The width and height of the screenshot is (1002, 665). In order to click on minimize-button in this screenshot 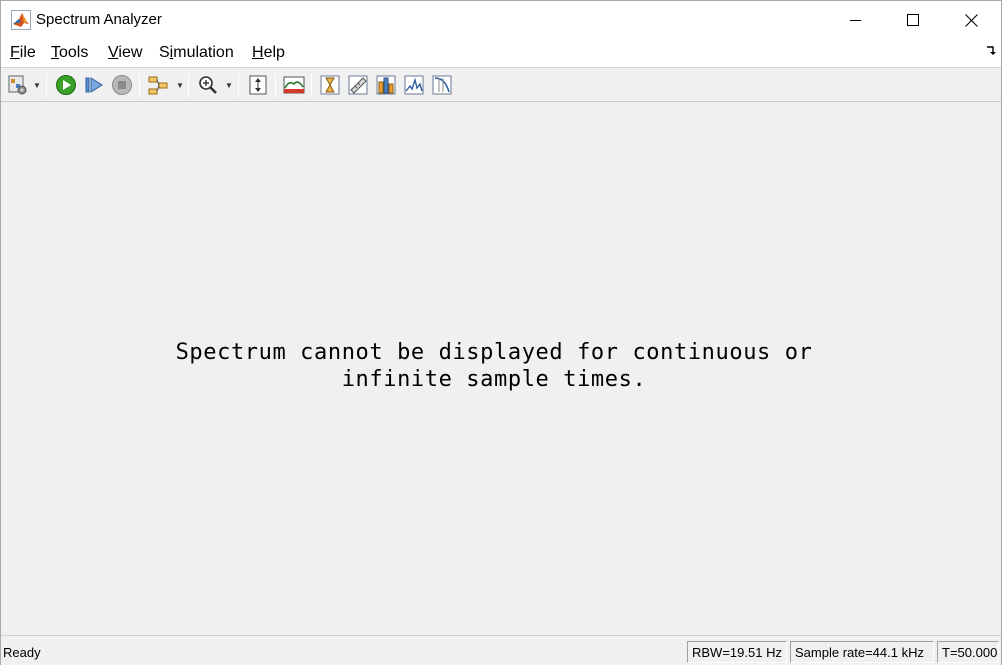, I will do `click(856, 20)`.